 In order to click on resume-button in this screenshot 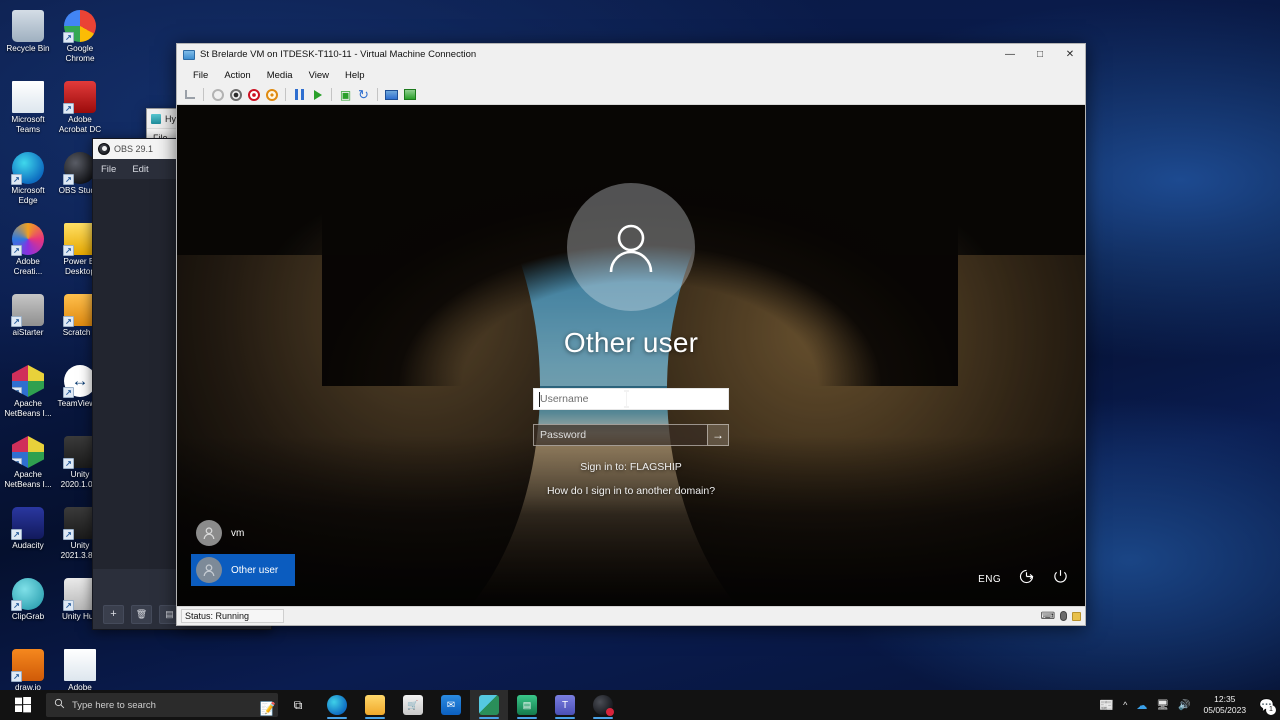, I will do `click(317, 94)`.